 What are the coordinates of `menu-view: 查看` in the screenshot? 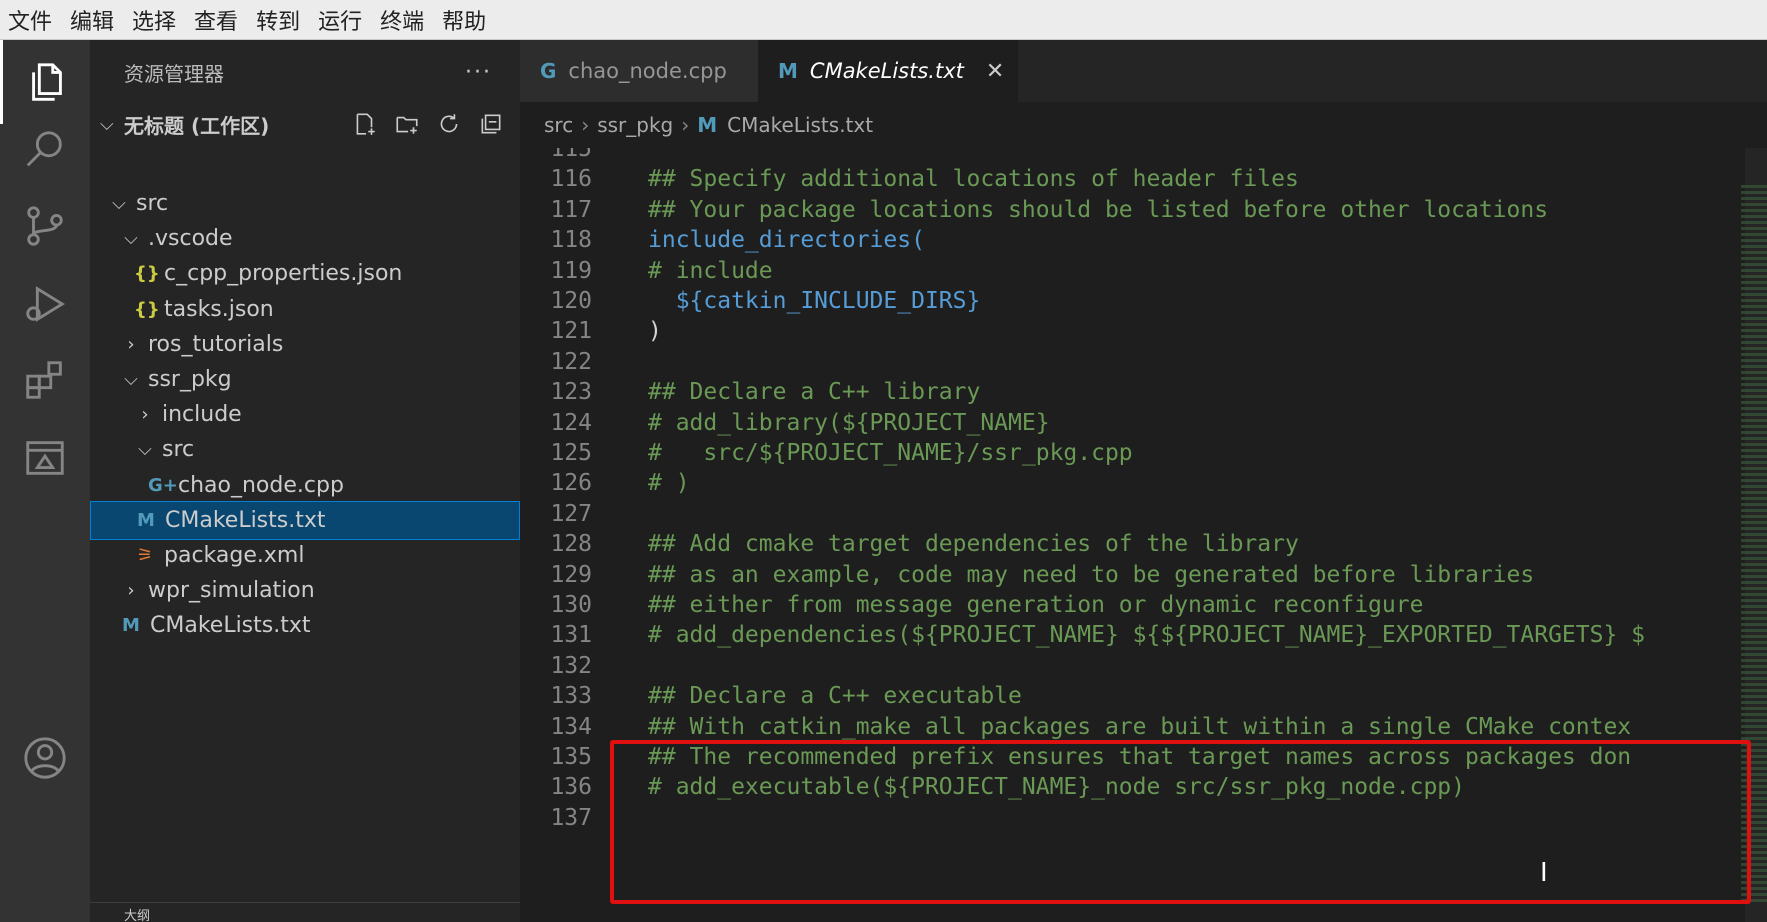 It's located at (216, 20).